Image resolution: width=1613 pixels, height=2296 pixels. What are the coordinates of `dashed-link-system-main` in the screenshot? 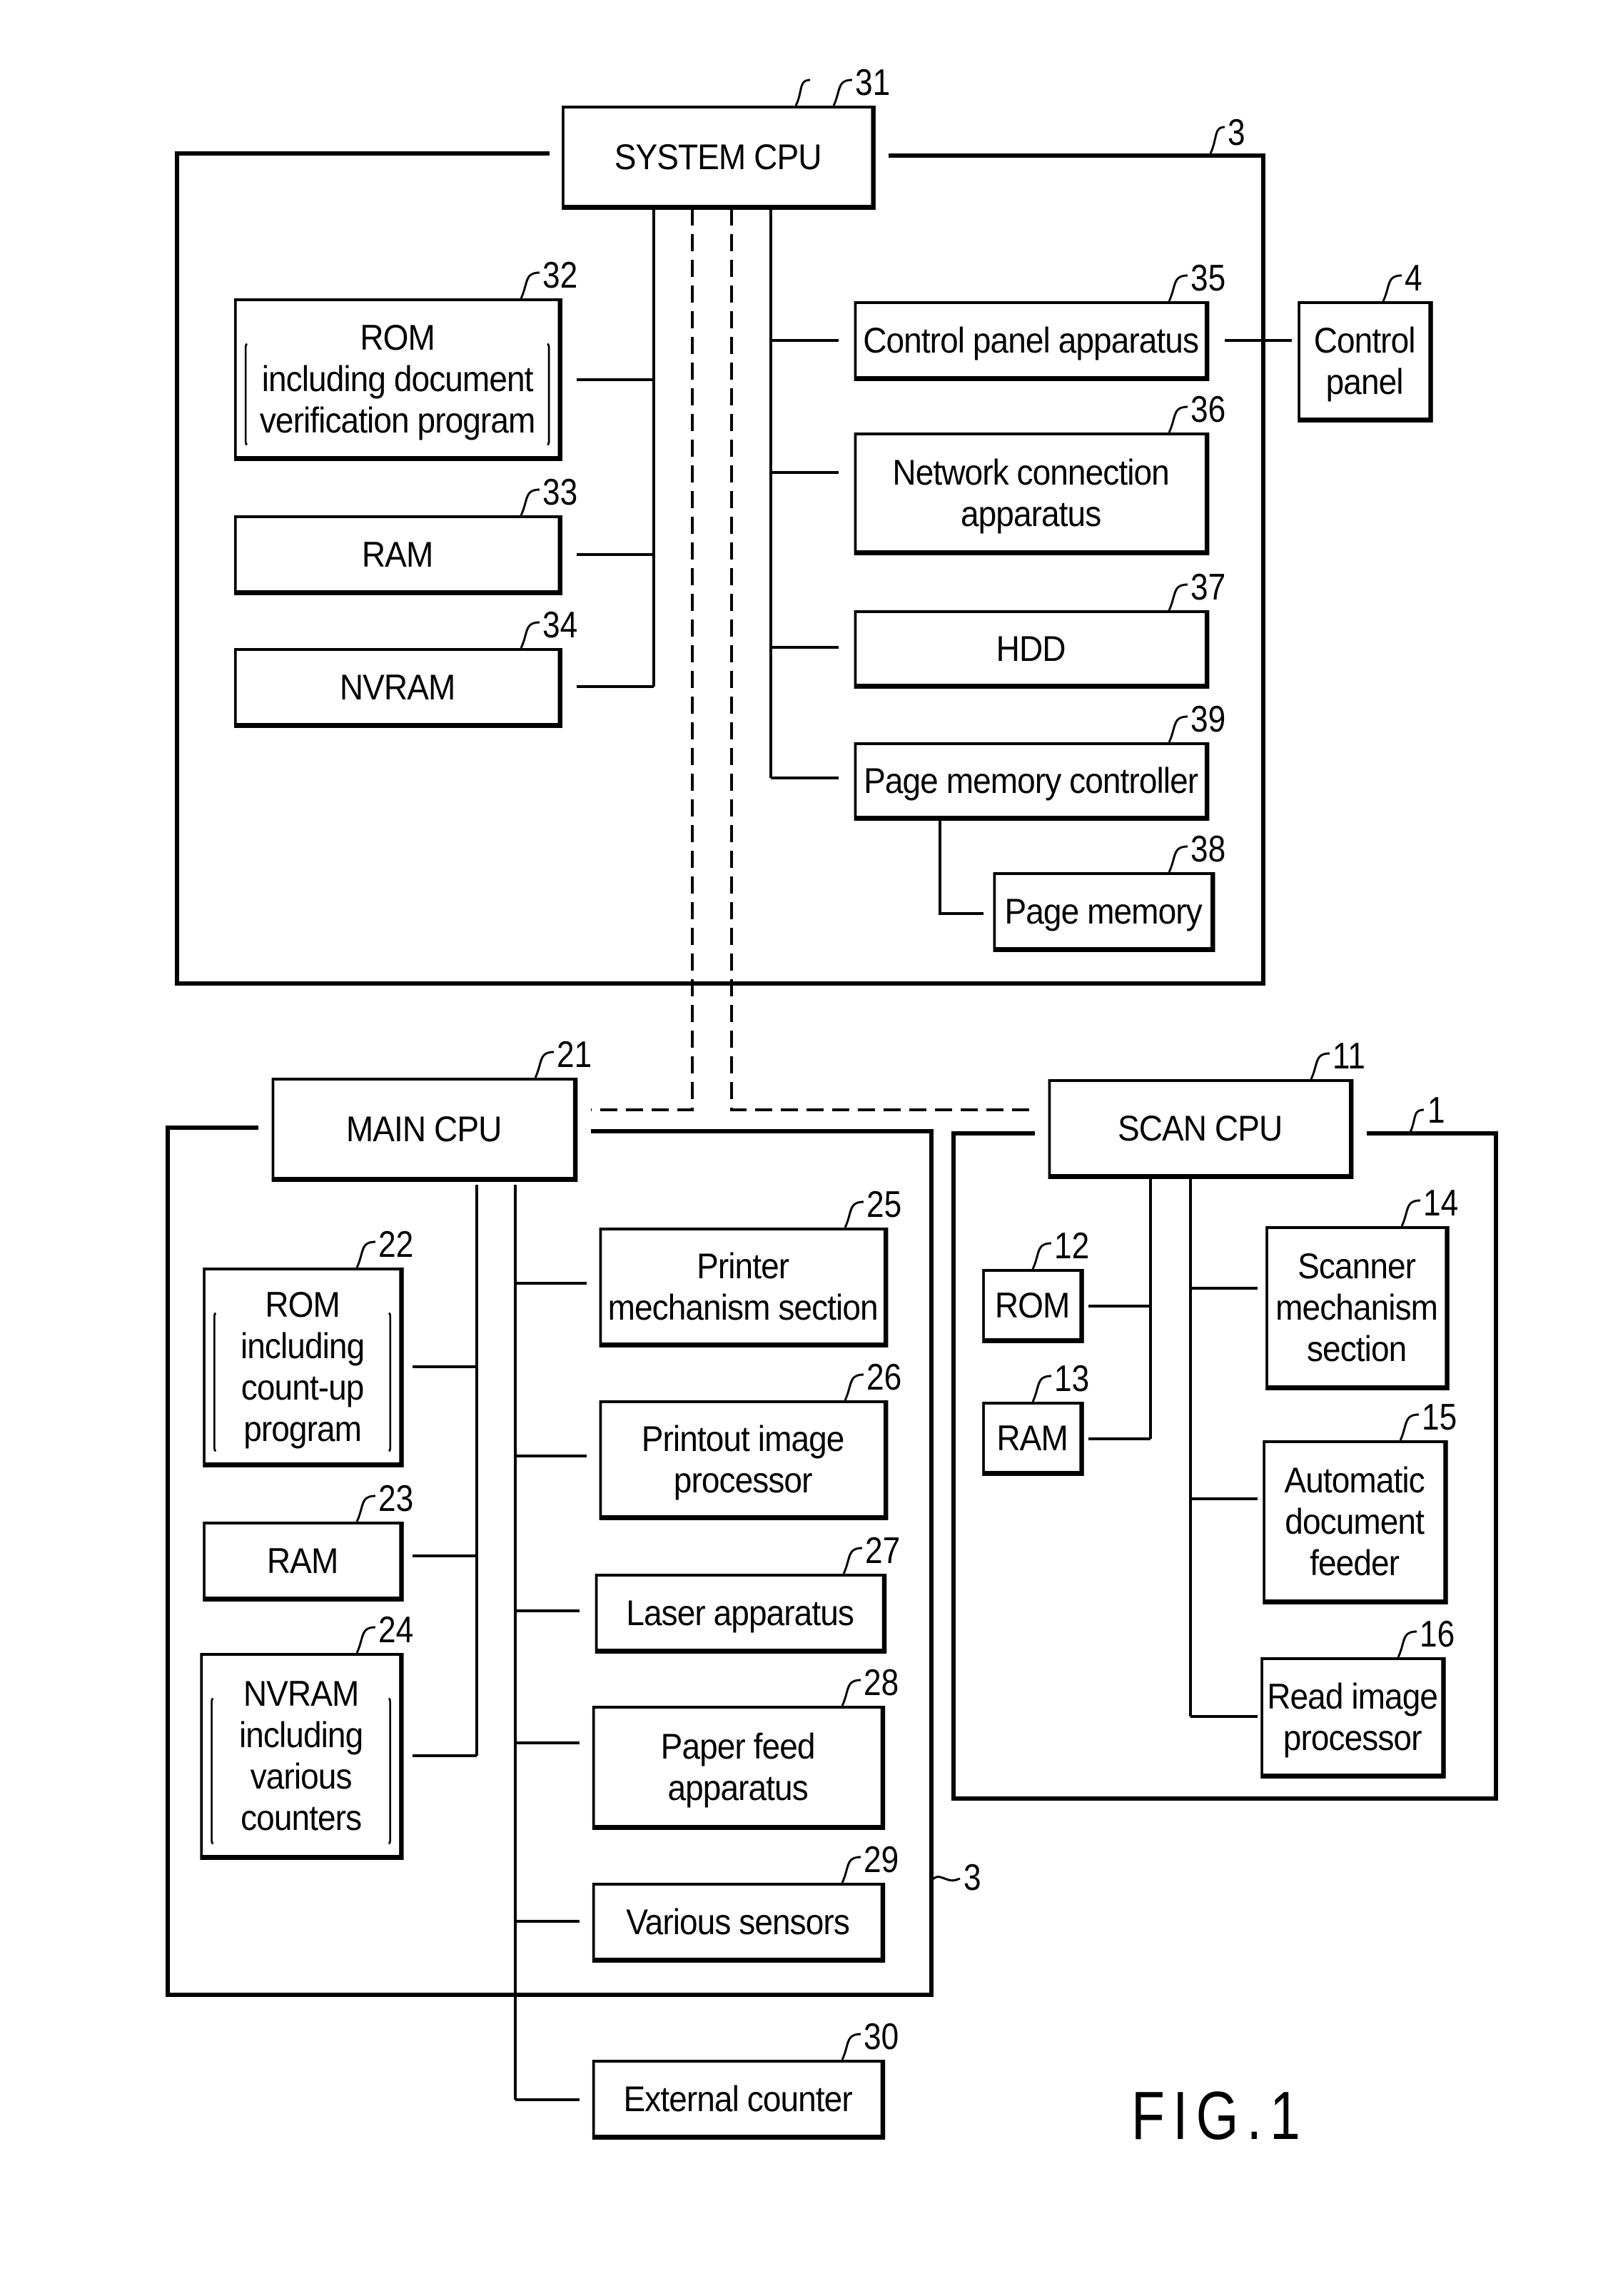 It's located at (642, 659).